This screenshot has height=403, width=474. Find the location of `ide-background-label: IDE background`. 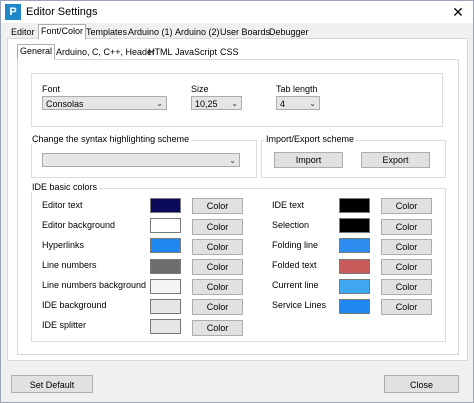

ide-background-label: IDE background is located at coordinates (74, 305).